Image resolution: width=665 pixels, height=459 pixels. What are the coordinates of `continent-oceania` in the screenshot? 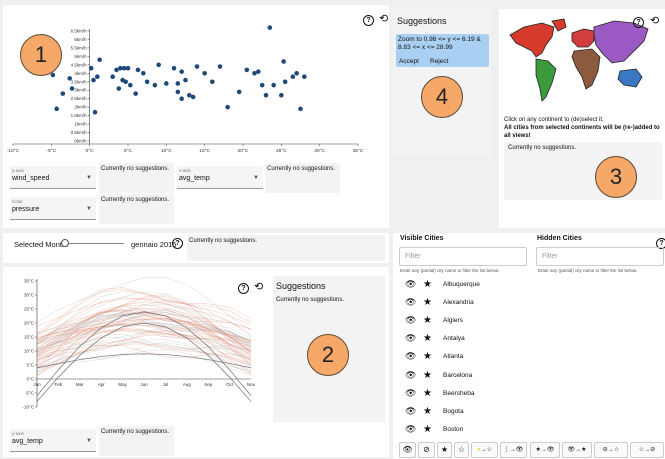 It's located at (630, 78).